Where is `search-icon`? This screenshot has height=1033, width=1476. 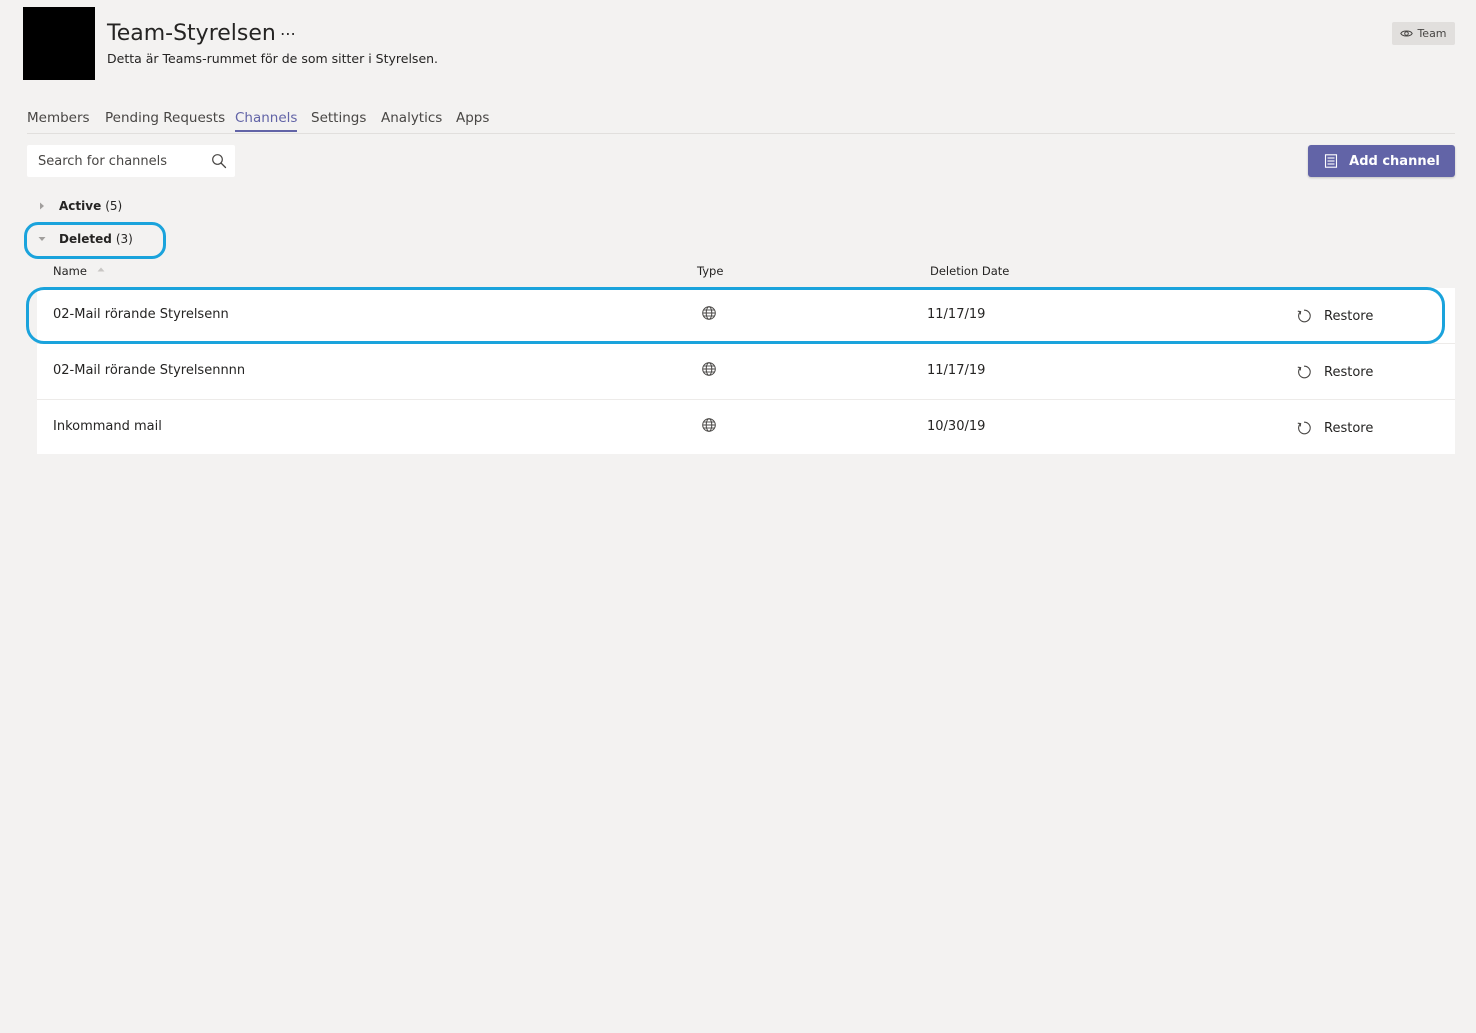 search-icon is located at coordinates (219, 161).